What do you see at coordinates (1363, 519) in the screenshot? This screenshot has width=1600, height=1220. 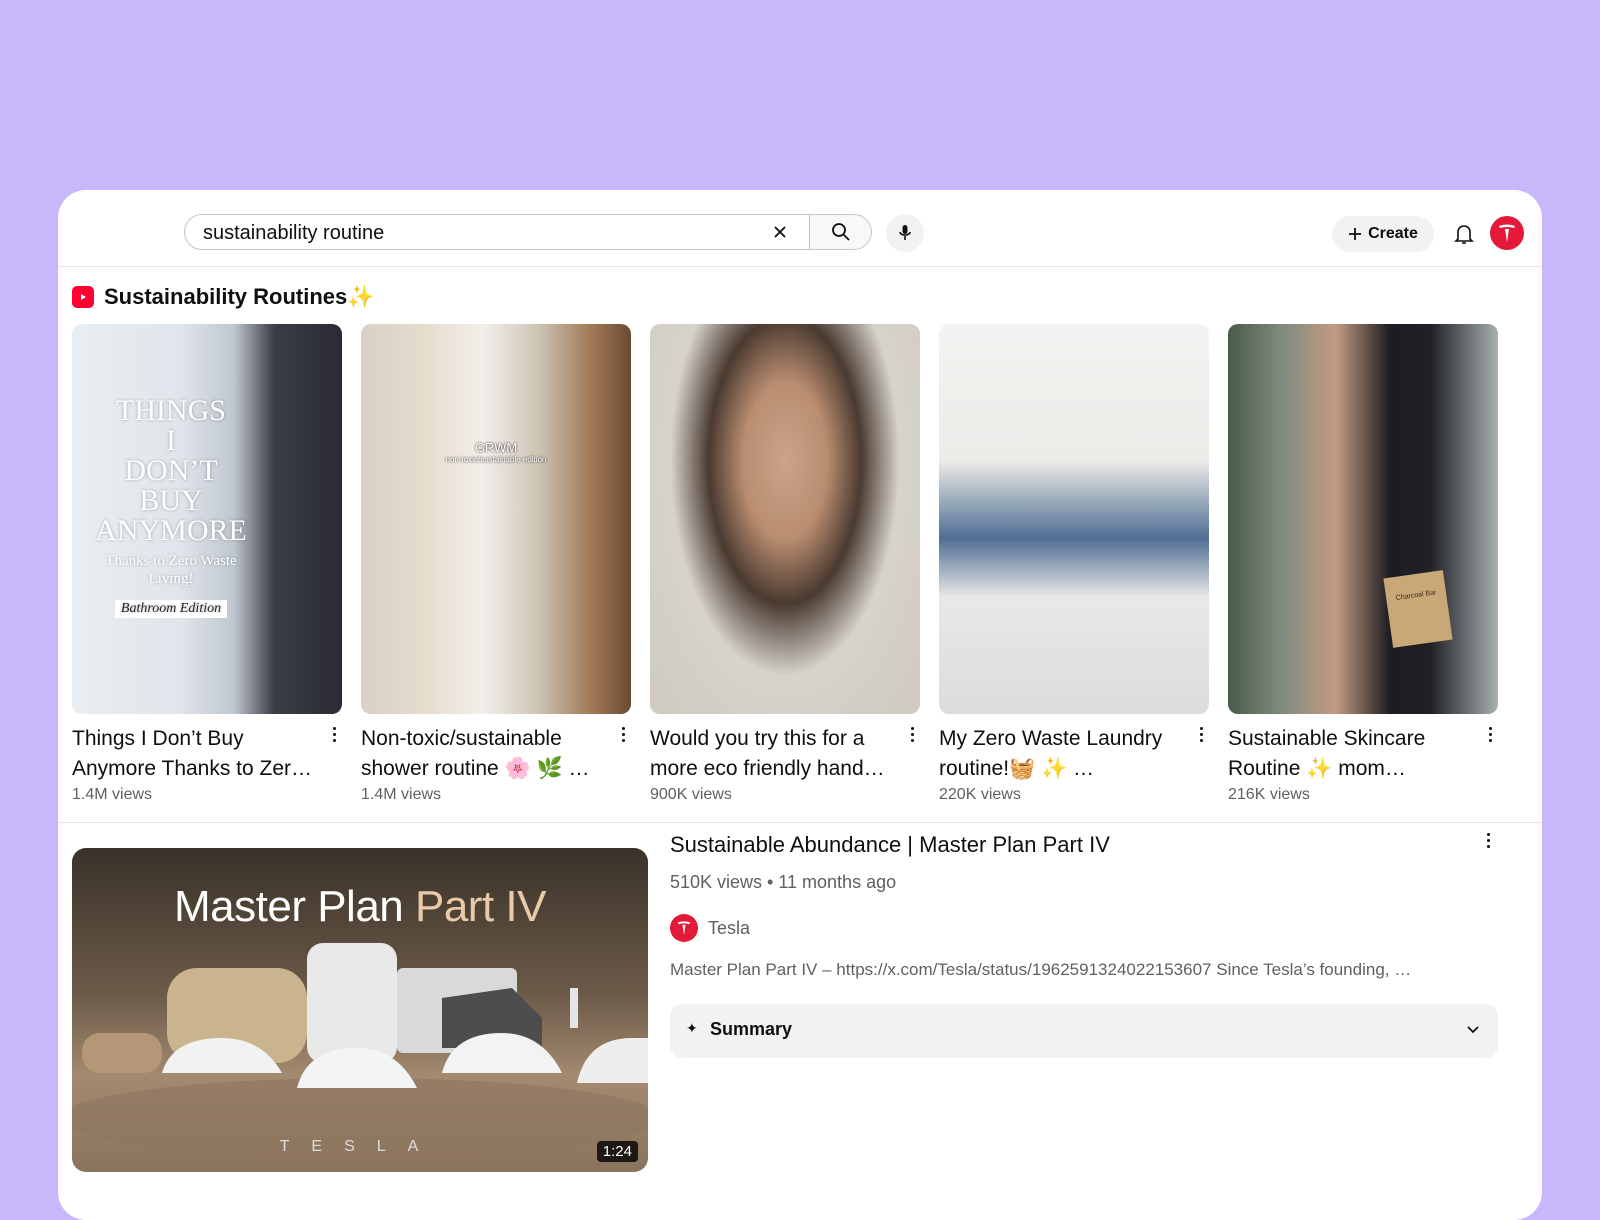 I see `short-thumbnail: Charcoal Bar` at bounding box center [1363, 519].